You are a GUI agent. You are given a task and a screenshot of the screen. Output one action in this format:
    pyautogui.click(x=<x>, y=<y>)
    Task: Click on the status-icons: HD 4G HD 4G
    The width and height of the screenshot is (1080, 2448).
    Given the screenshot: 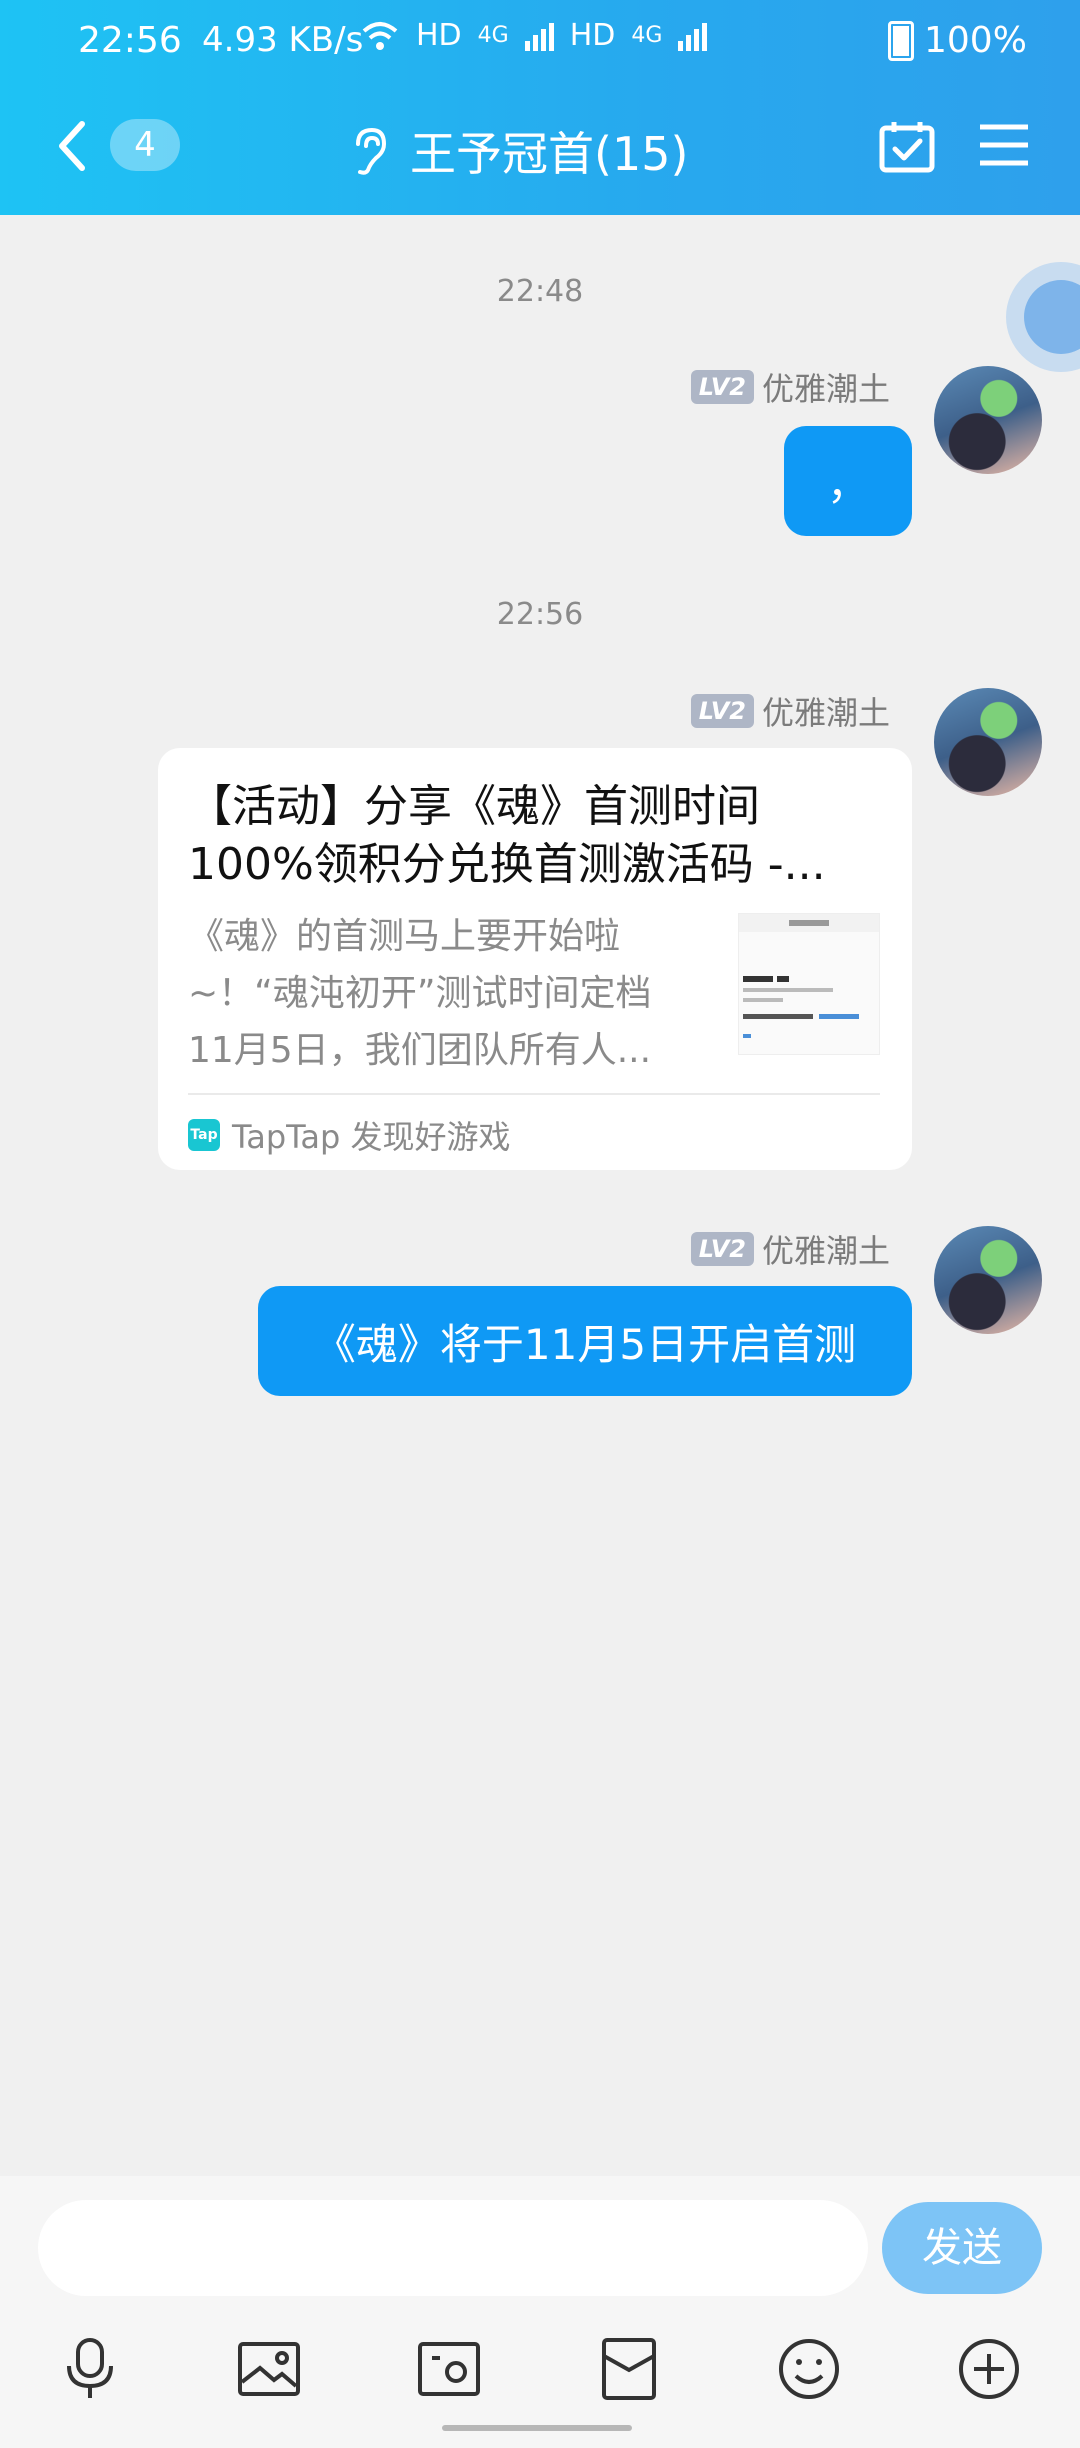 What is the action you would take?
    pyautogui.click(x=534, y=35)
    